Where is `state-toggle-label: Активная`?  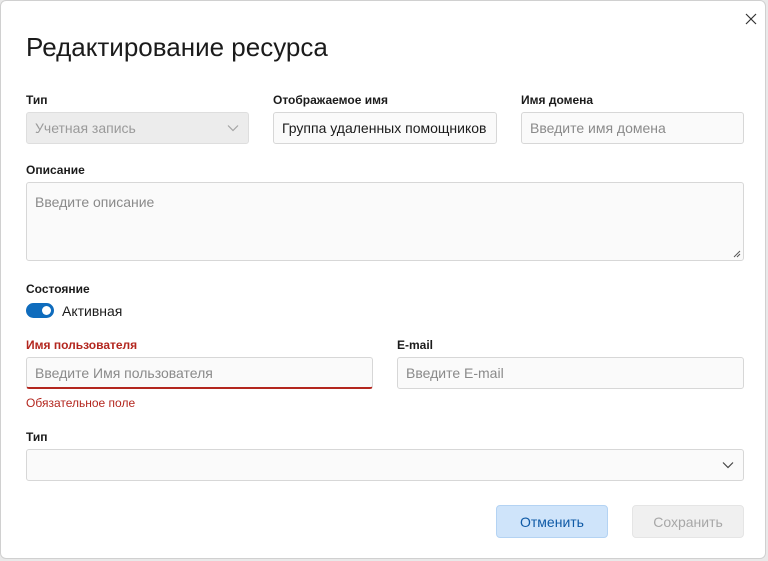
state-toggle-label: Активная is located at coordinates (92, 311).